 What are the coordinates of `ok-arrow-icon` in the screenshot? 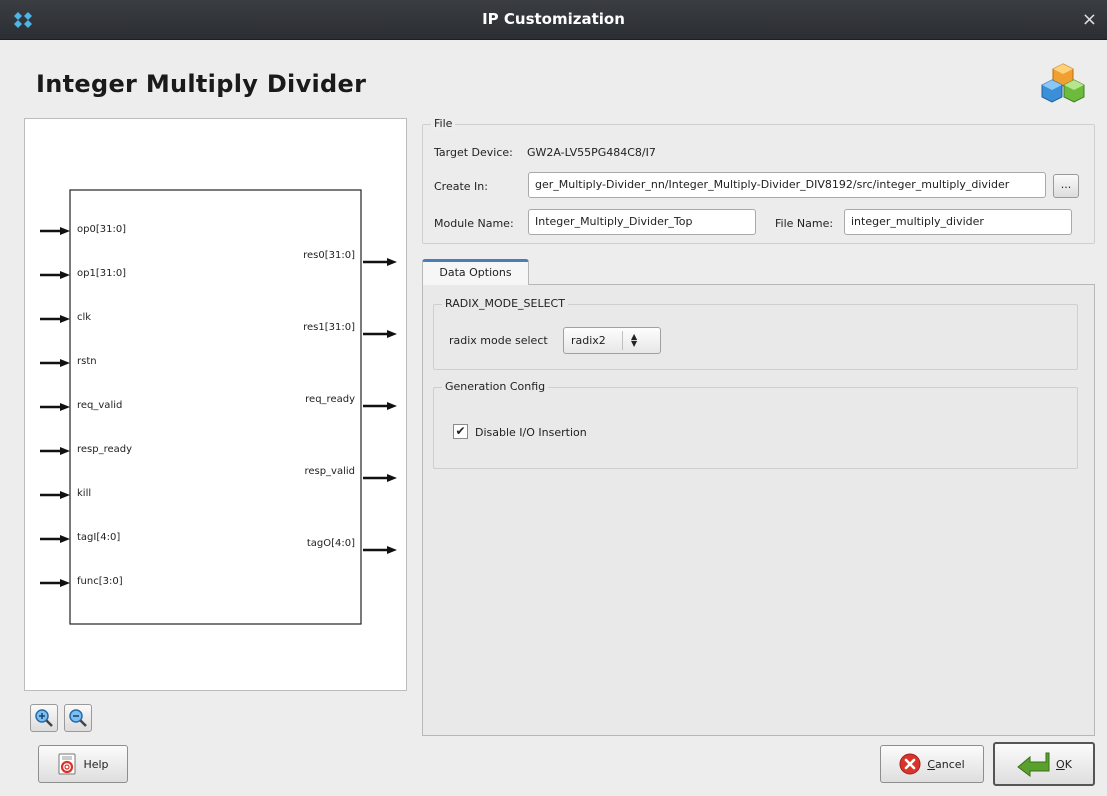 It's located at (1033, 764).